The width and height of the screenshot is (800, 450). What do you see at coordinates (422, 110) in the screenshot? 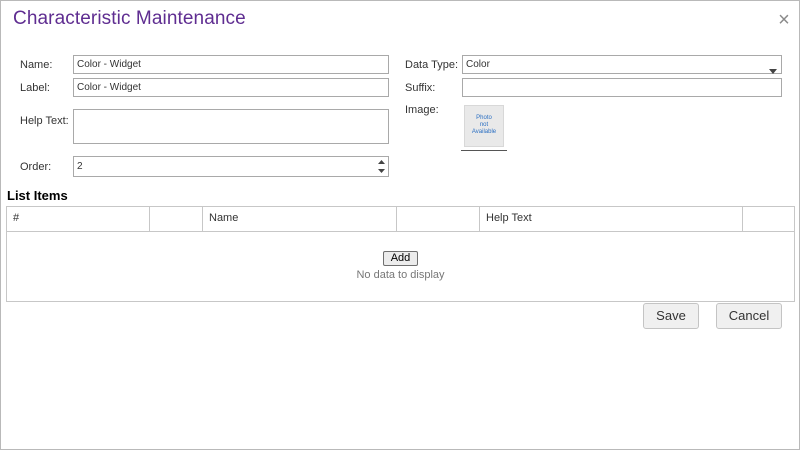
I see `image-label: Image:` at bounding box center [422, 110].